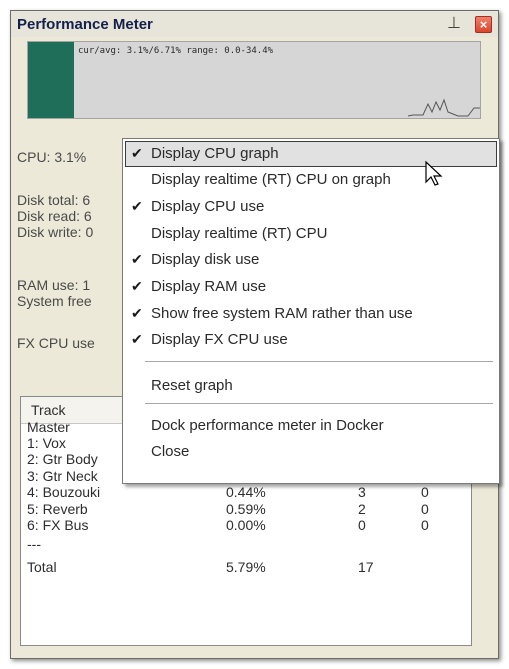 This screenshot has width=509, height=669. What do you see at coordinates (443, 107) in the screenshot?
I see `cpu-graph-trace` at bounding box center [443, 107].